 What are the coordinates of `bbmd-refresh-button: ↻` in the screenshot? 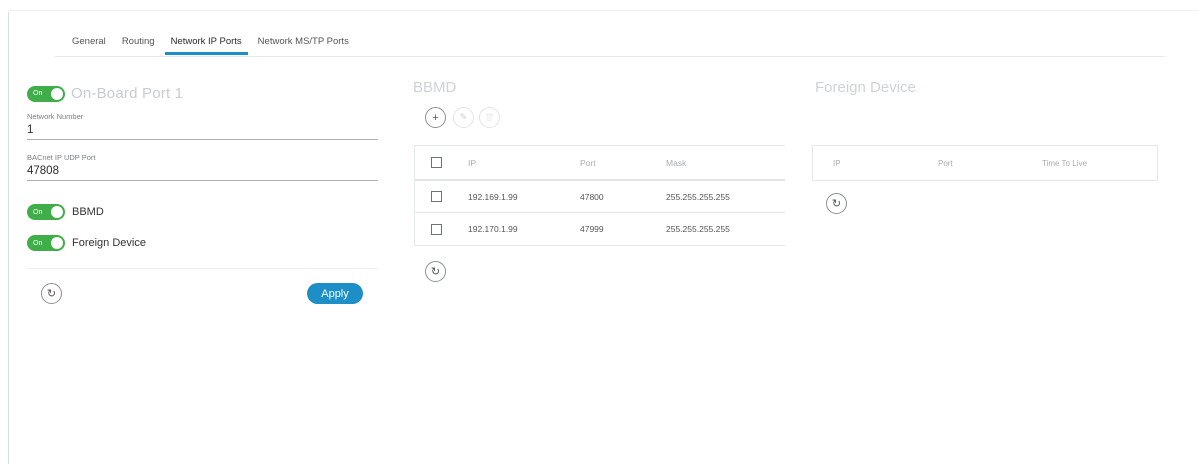 It's located at (435, 271).